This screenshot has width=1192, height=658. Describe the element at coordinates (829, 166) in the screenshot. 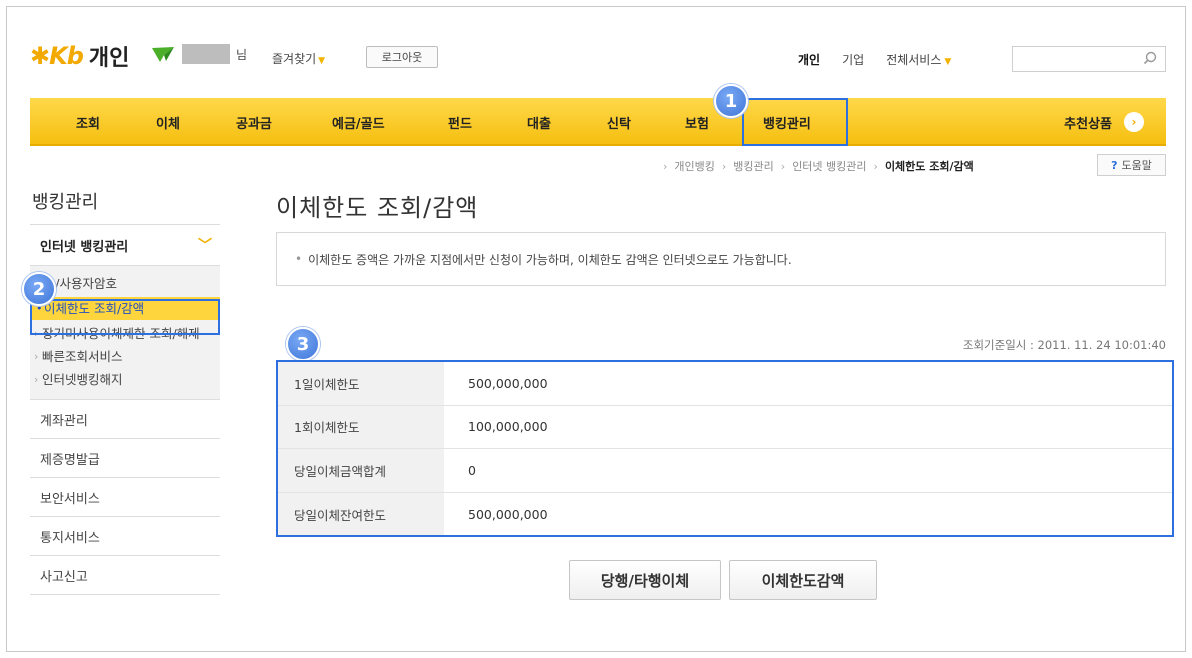

I see `breadcrumb-item: 인터넷 뱅킹관리` at that location.